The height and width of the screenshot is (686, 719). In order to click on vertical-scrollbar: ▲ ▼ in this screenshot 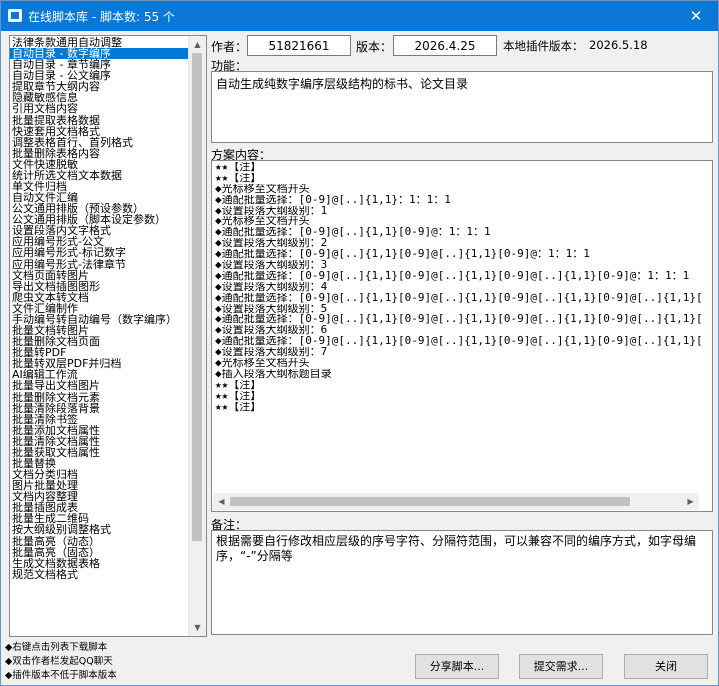, I will do `click(197, 336)`.